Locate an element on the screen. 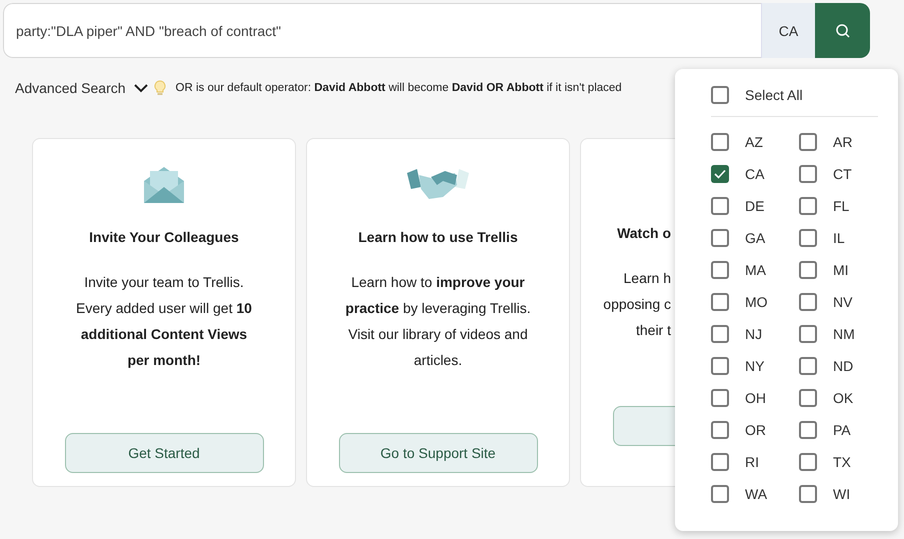 This screenshot has width=904, height=539. option-label: OK is located at coordinates (843, 398).